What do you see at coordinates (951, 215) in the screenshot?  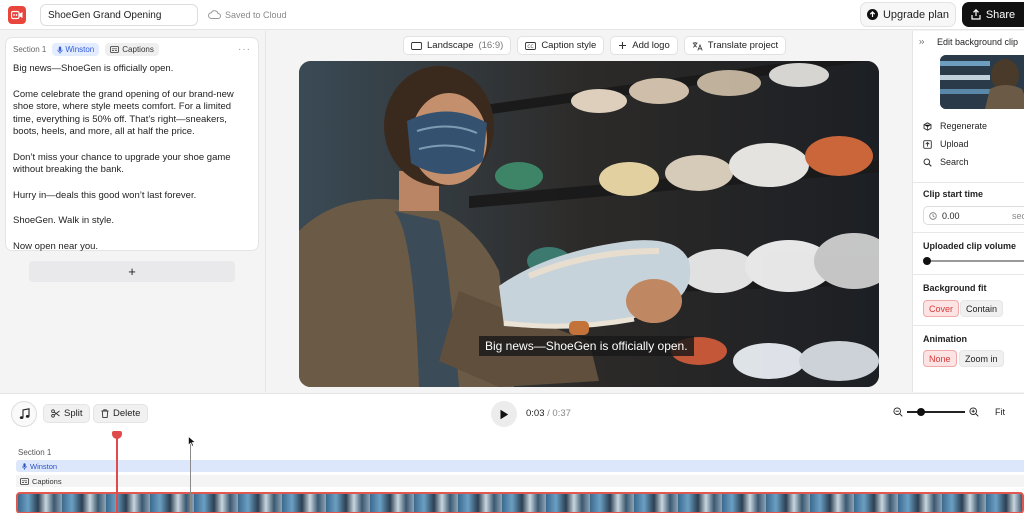 I see `clip-start-value: 0.00` at bounding box center [951, 215].